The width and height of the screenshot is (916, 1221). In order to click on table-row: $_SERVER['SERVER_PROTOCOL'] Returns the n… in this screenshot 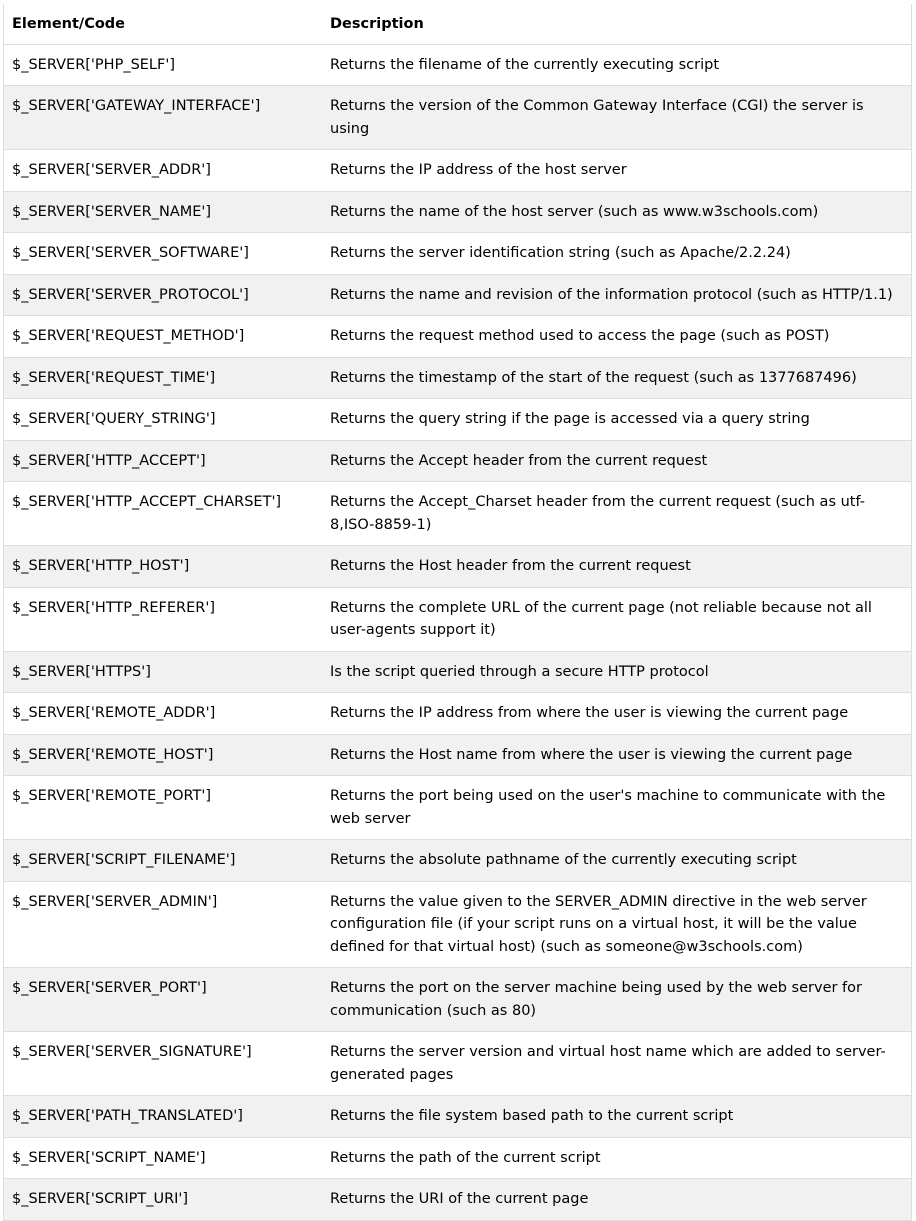, I will do `click(457, 294)`.